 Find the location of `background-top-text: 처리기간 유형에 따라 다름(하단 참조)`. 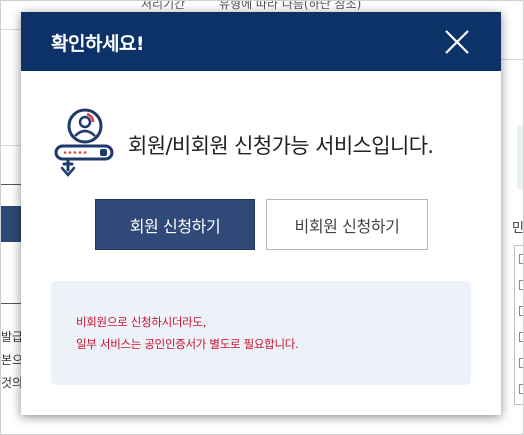

background-top-text: 처리기간 유형에 따라 다름(하단 참조) is located at coordinates (271, 6).